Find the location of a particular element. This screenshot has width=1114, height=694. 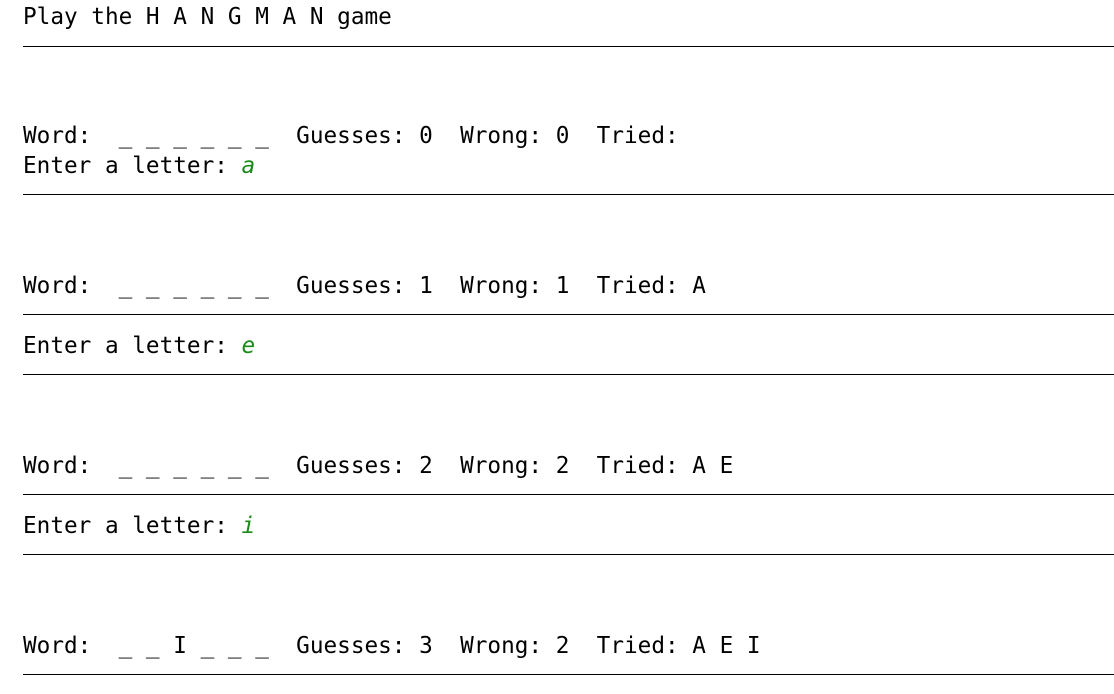

prompt-line: Enter a letter: i is located at coordinates (139, 526).